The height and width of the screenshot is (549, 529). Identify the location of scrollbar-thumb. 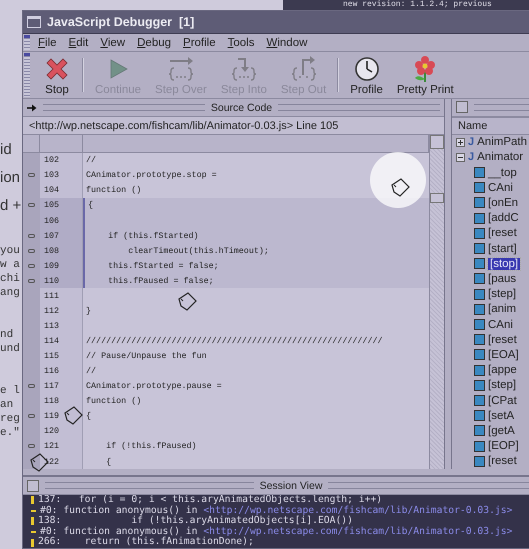
(437, 198).